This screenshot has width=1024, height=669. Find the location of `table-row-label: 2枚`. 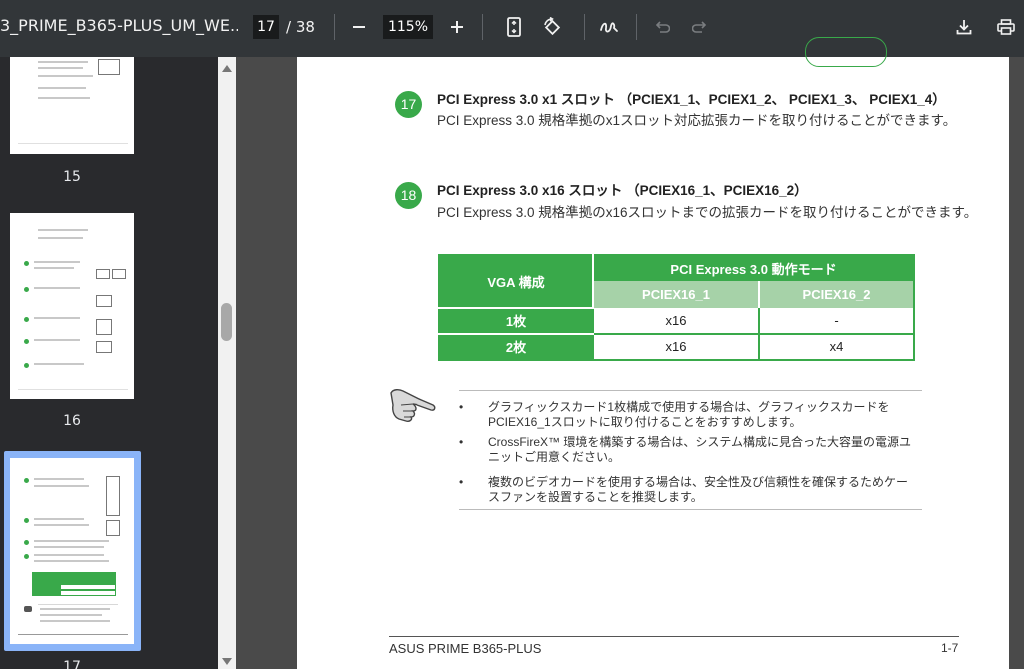

table-row-label: 2枚 is located at coordinates (516, 346).